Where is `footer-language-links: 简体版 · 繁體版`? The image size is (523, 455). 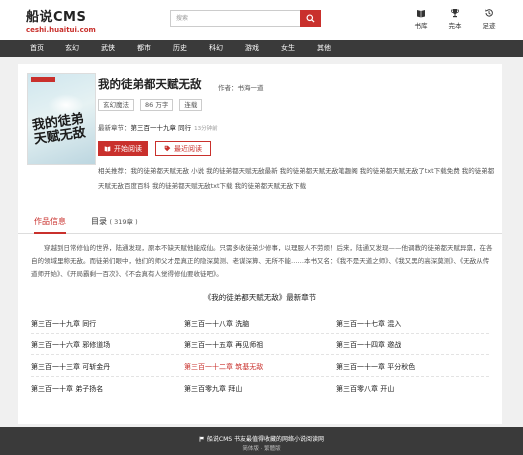 footer-language-links: 简体版 · 繁體版 is located at coordinates (261, 448).